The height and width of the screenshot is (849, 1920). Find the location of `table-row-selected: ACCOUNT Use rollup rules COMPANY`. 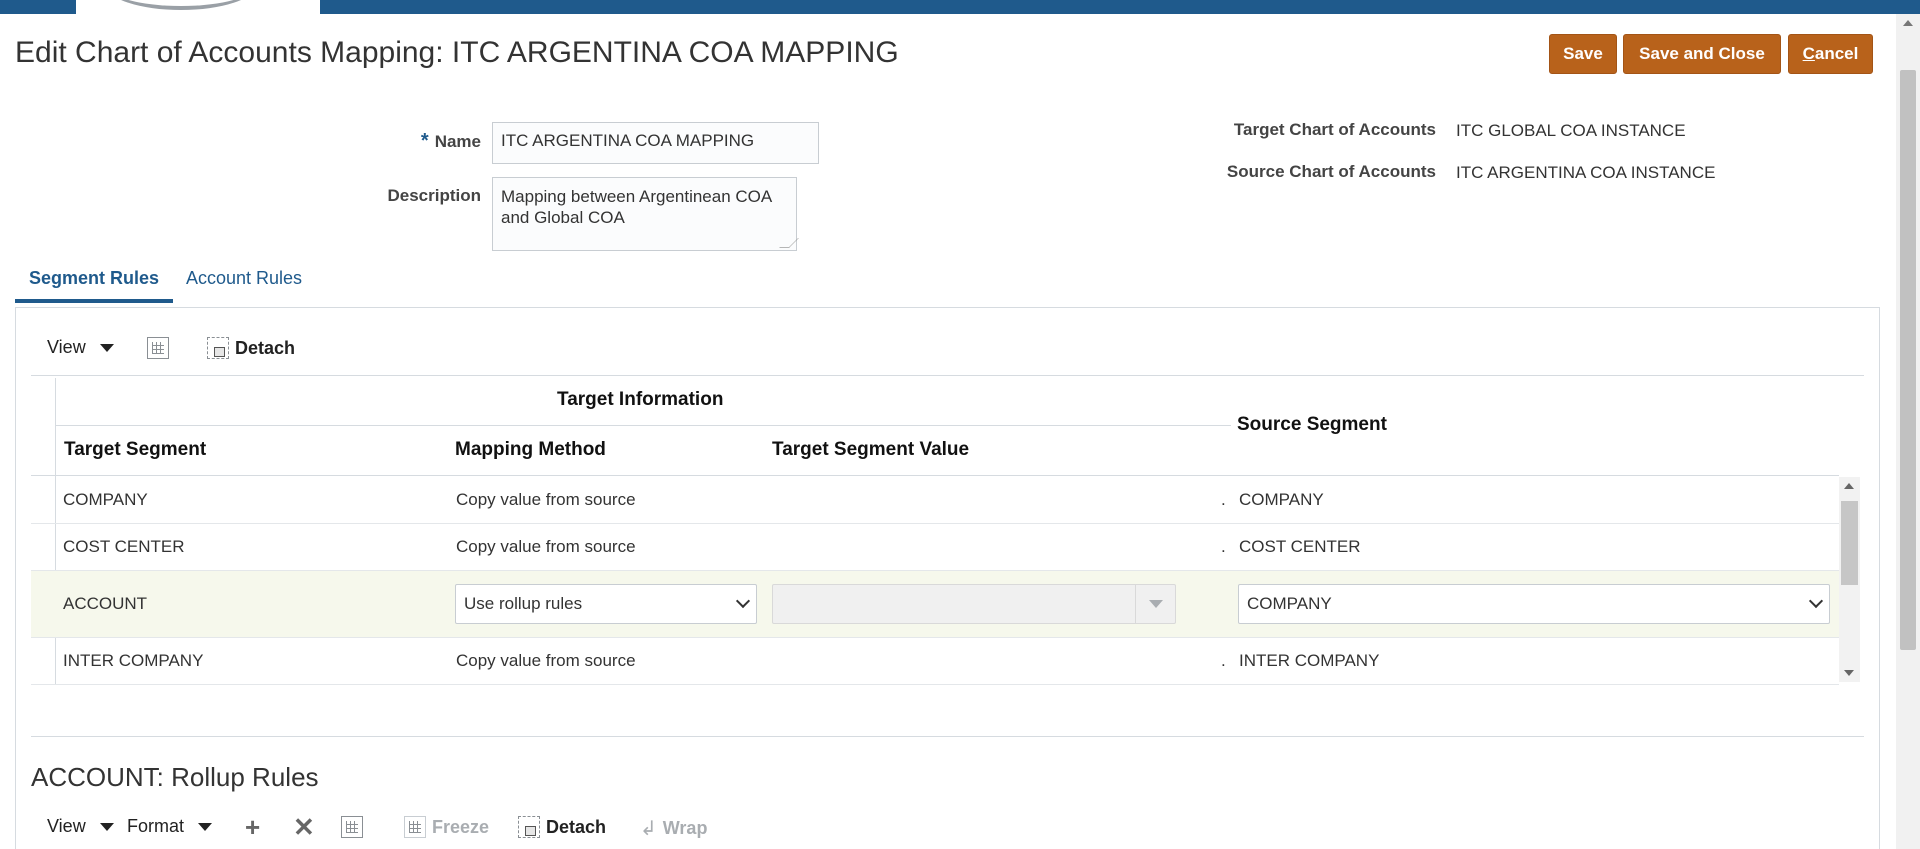

table-row-selected: ACCOUNT Use rollup rules COMPANY is located at coordinates (935, 604).